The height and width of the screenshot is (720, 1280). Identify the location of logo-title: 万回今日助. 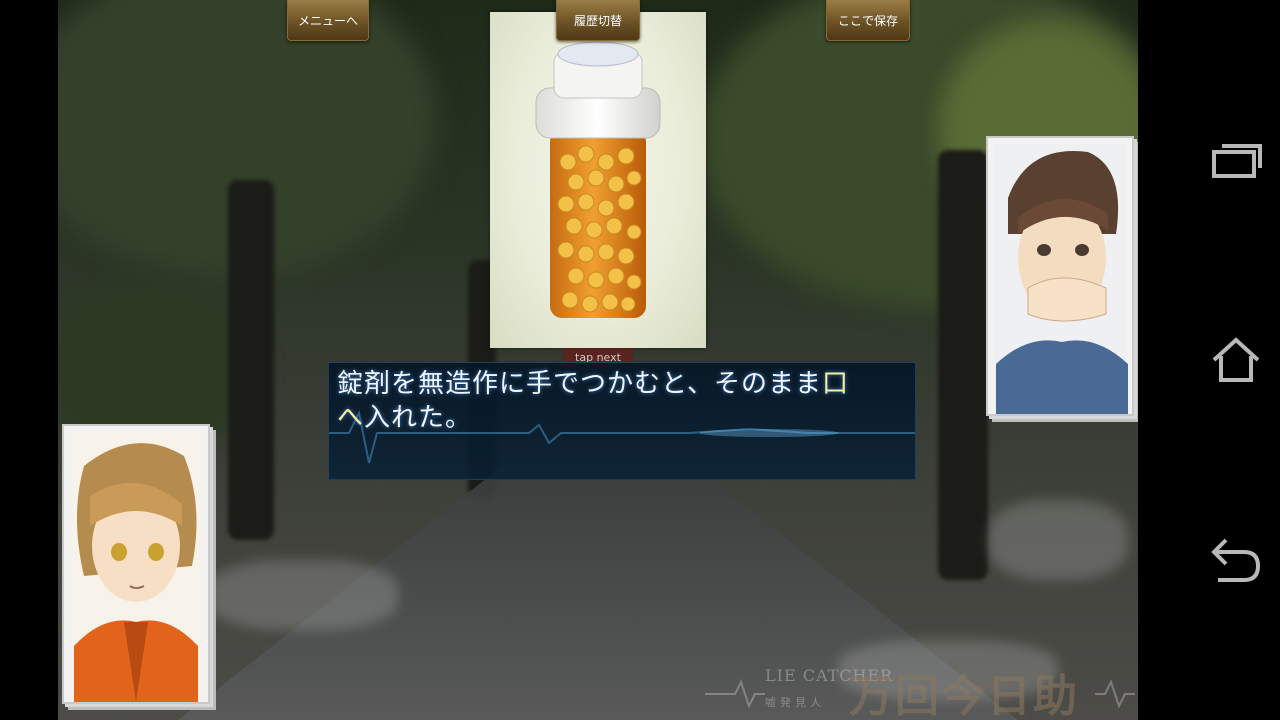
(964, 695).